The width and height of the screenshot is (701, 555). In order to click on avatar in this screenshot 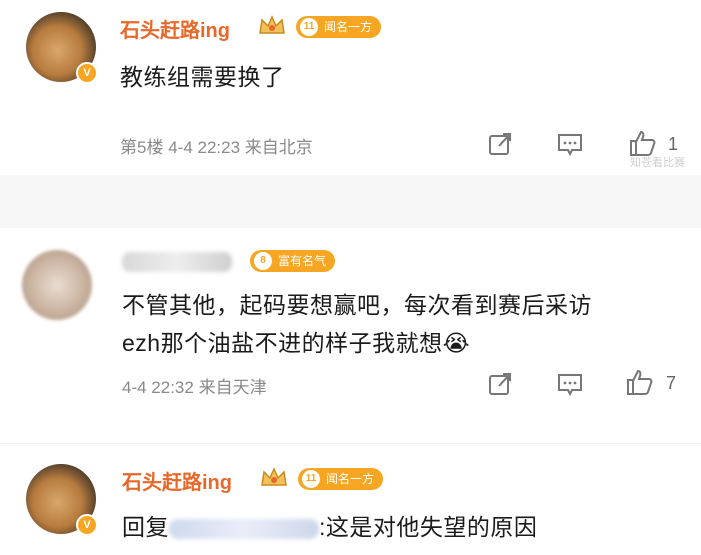, I will do `click(57, 285)`.